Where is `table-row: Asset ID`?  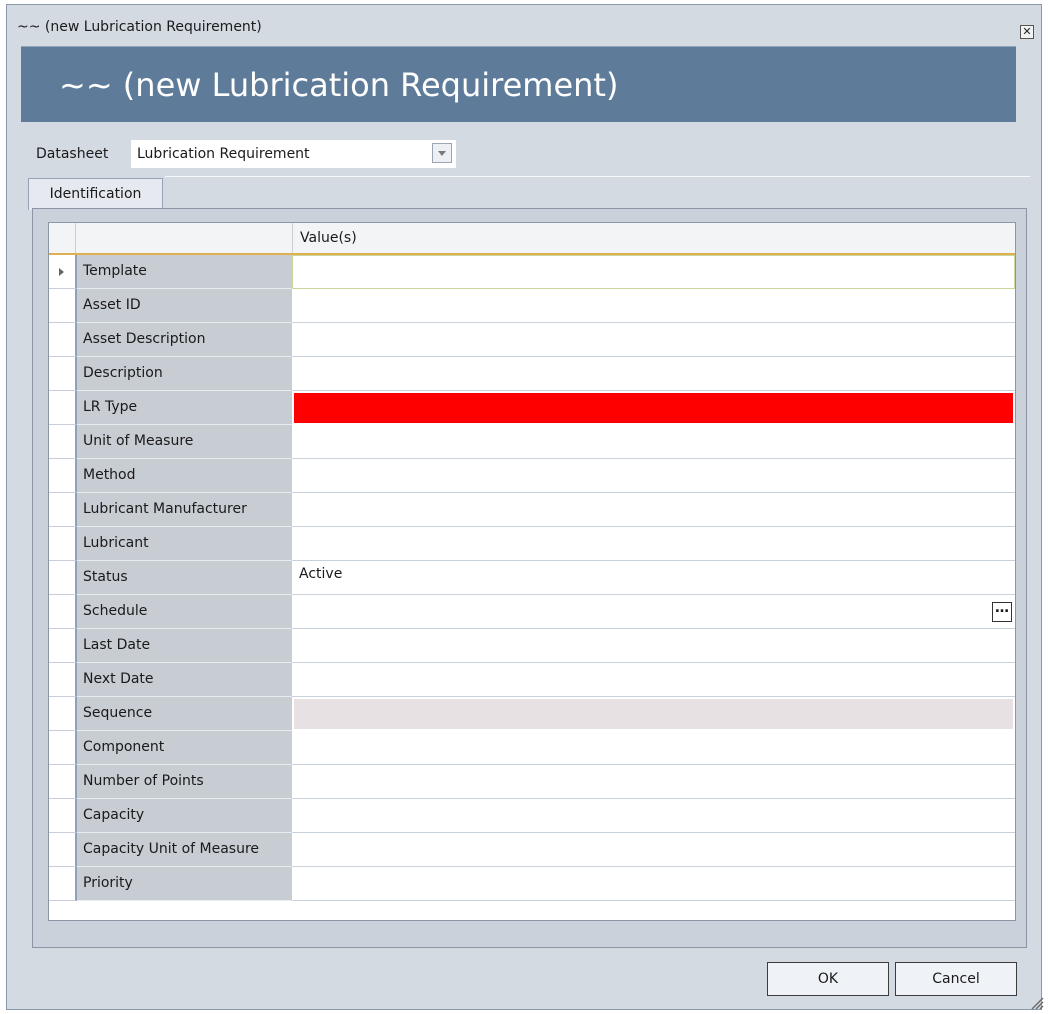 table-row: Asset ID is located at coordinates (532, 306).